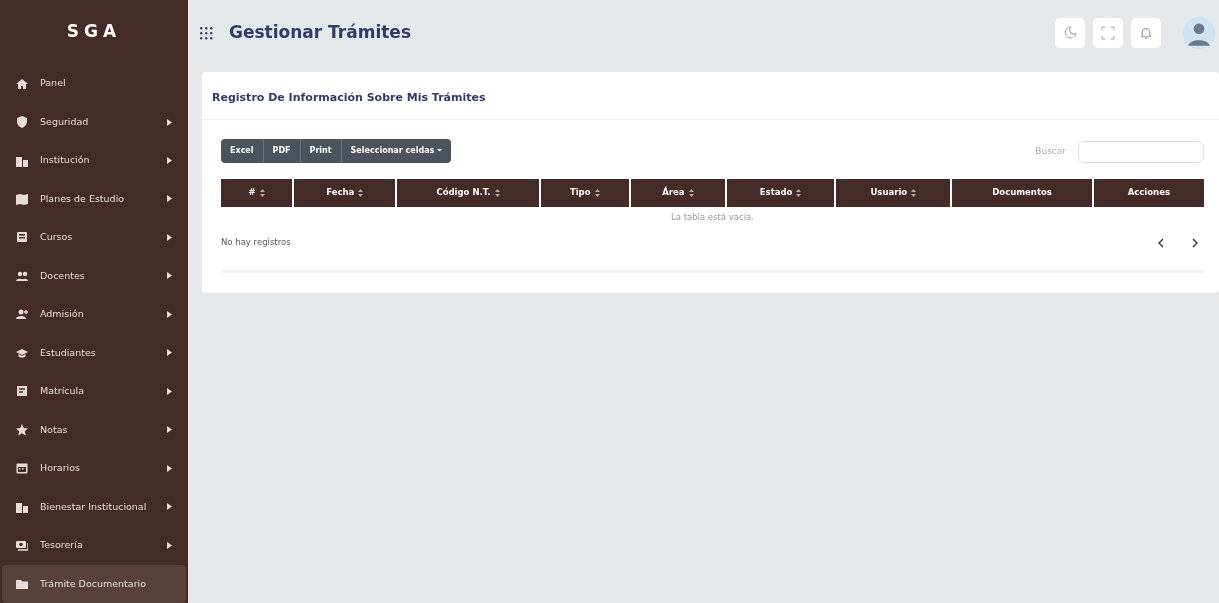 This screenshot has width=1219, height=603. What do you see at coordinates (94, 32) in the screenshot?
I see `brand-logo-text: SGA` at bounding box center [94, 32].